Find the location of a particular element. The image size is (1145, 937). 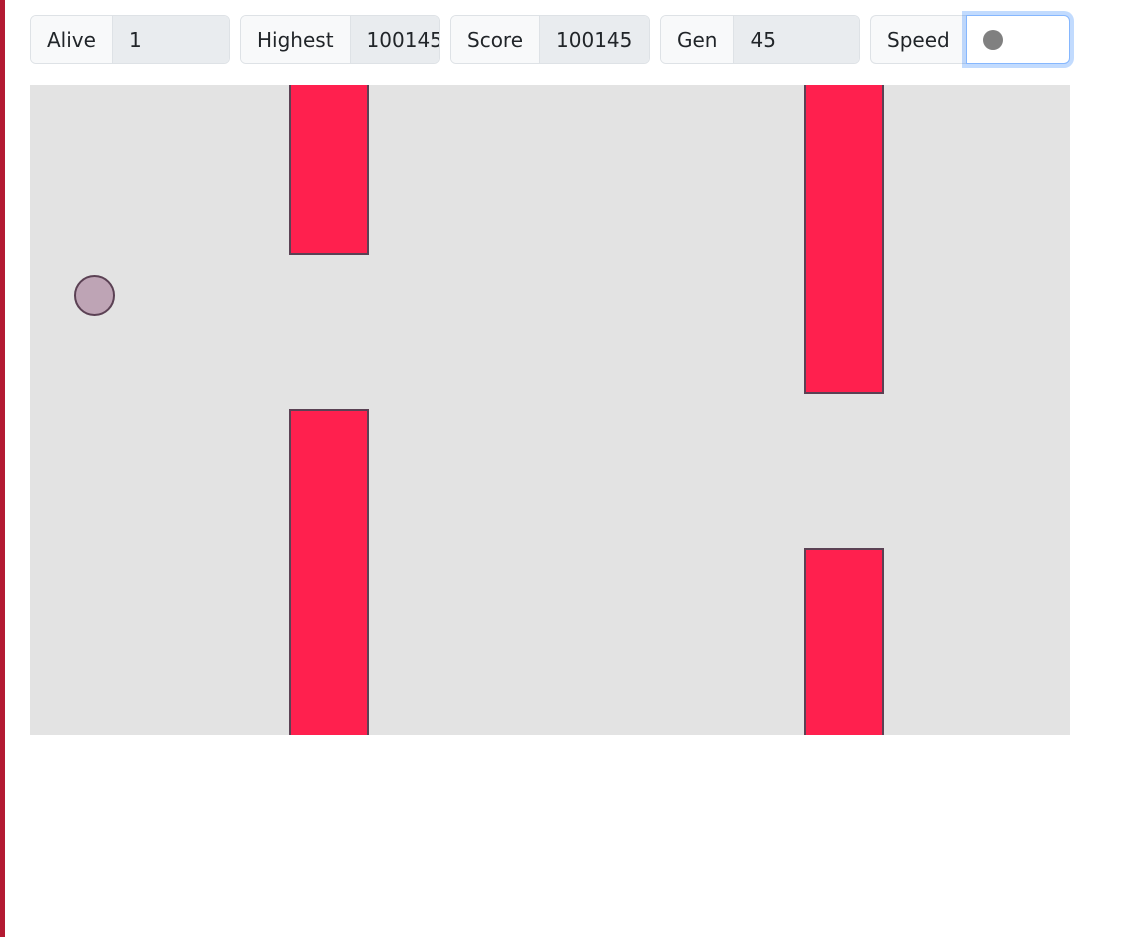

alive-value: 1 is located at coordinates (170, 39).